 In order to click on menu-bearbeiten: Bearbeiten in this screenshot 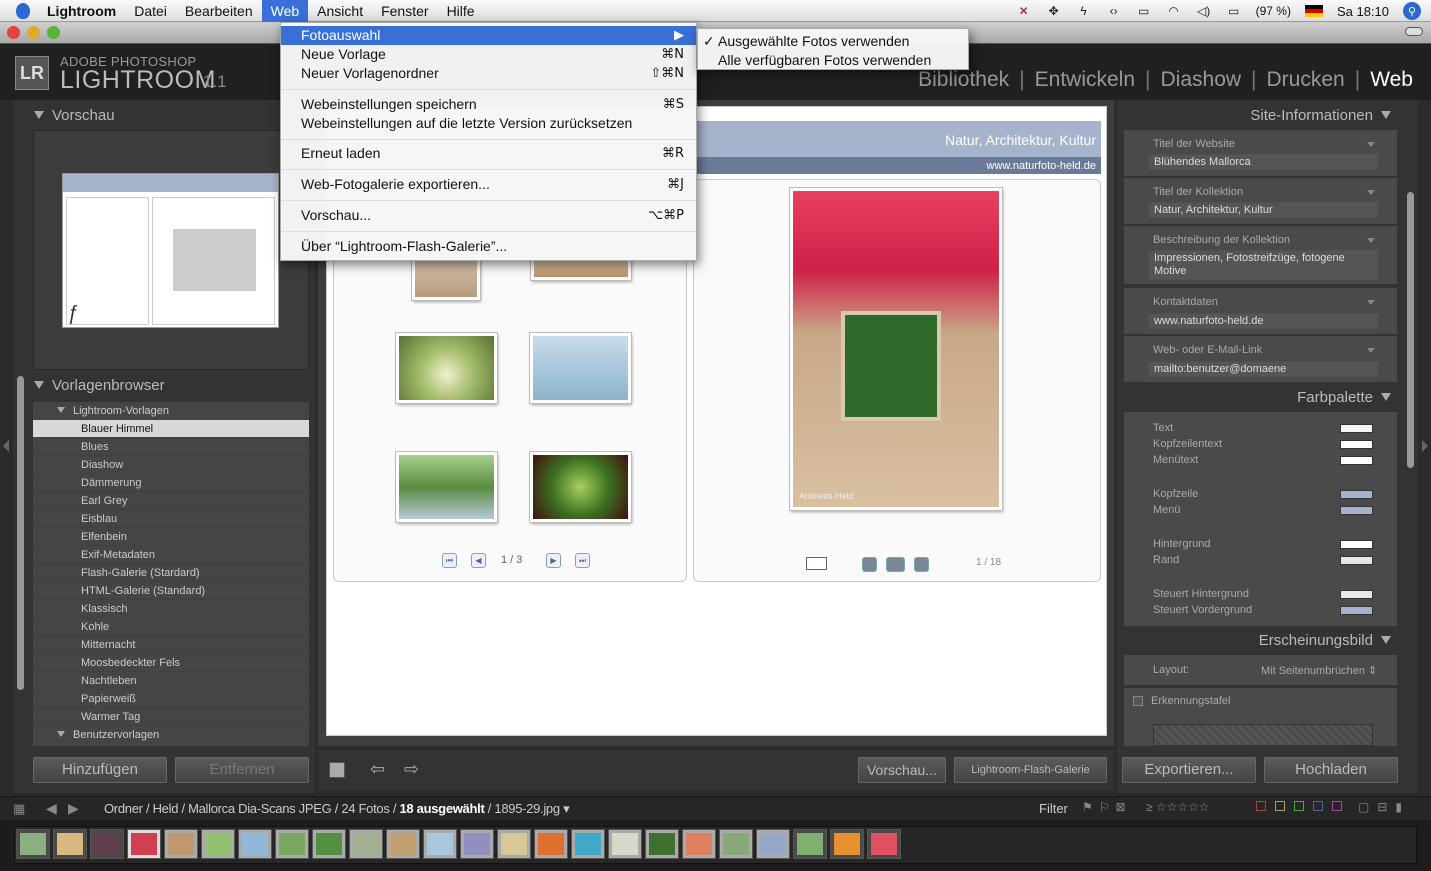, I will do `click(219, 11)`.